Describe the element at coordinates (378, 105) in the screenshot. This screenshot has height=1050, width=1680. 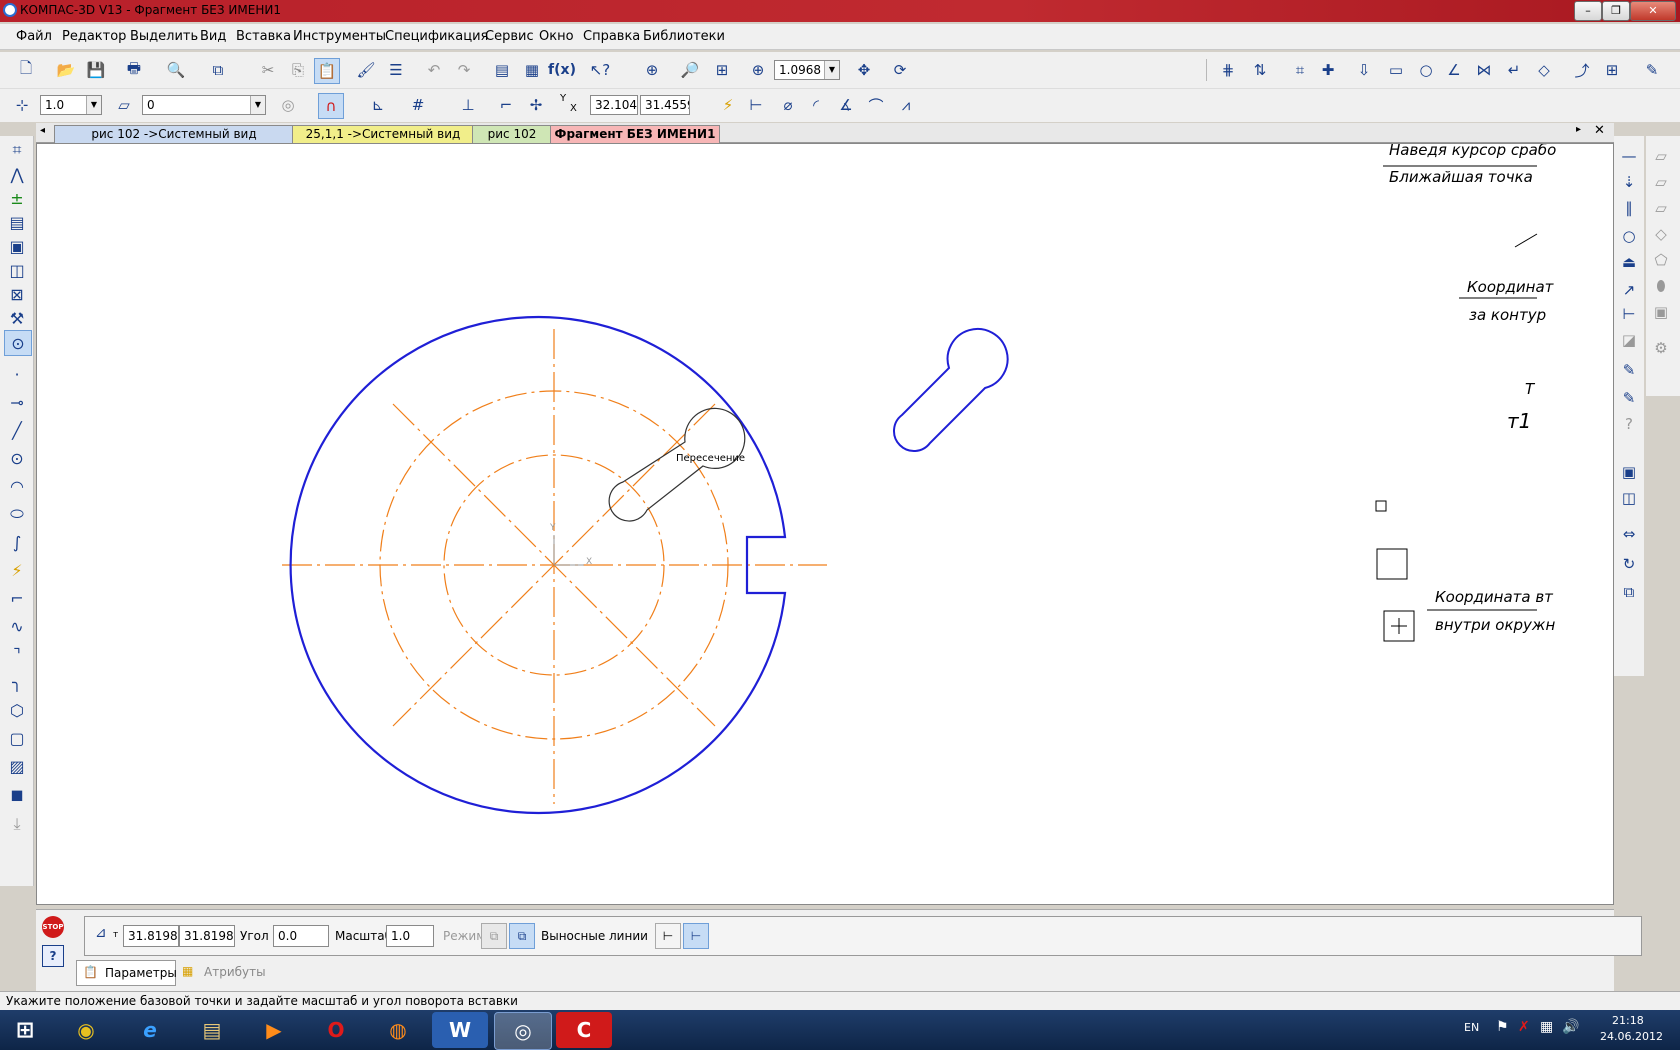
I see `ortho-icon: ⊾` at that location.